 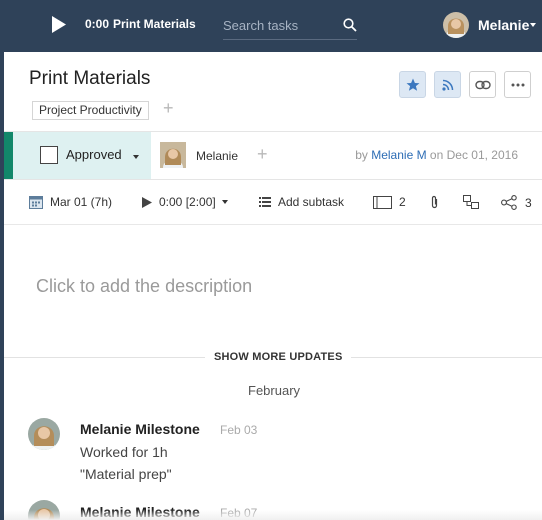 I want to click on search-box, so click(x=290, y=25).